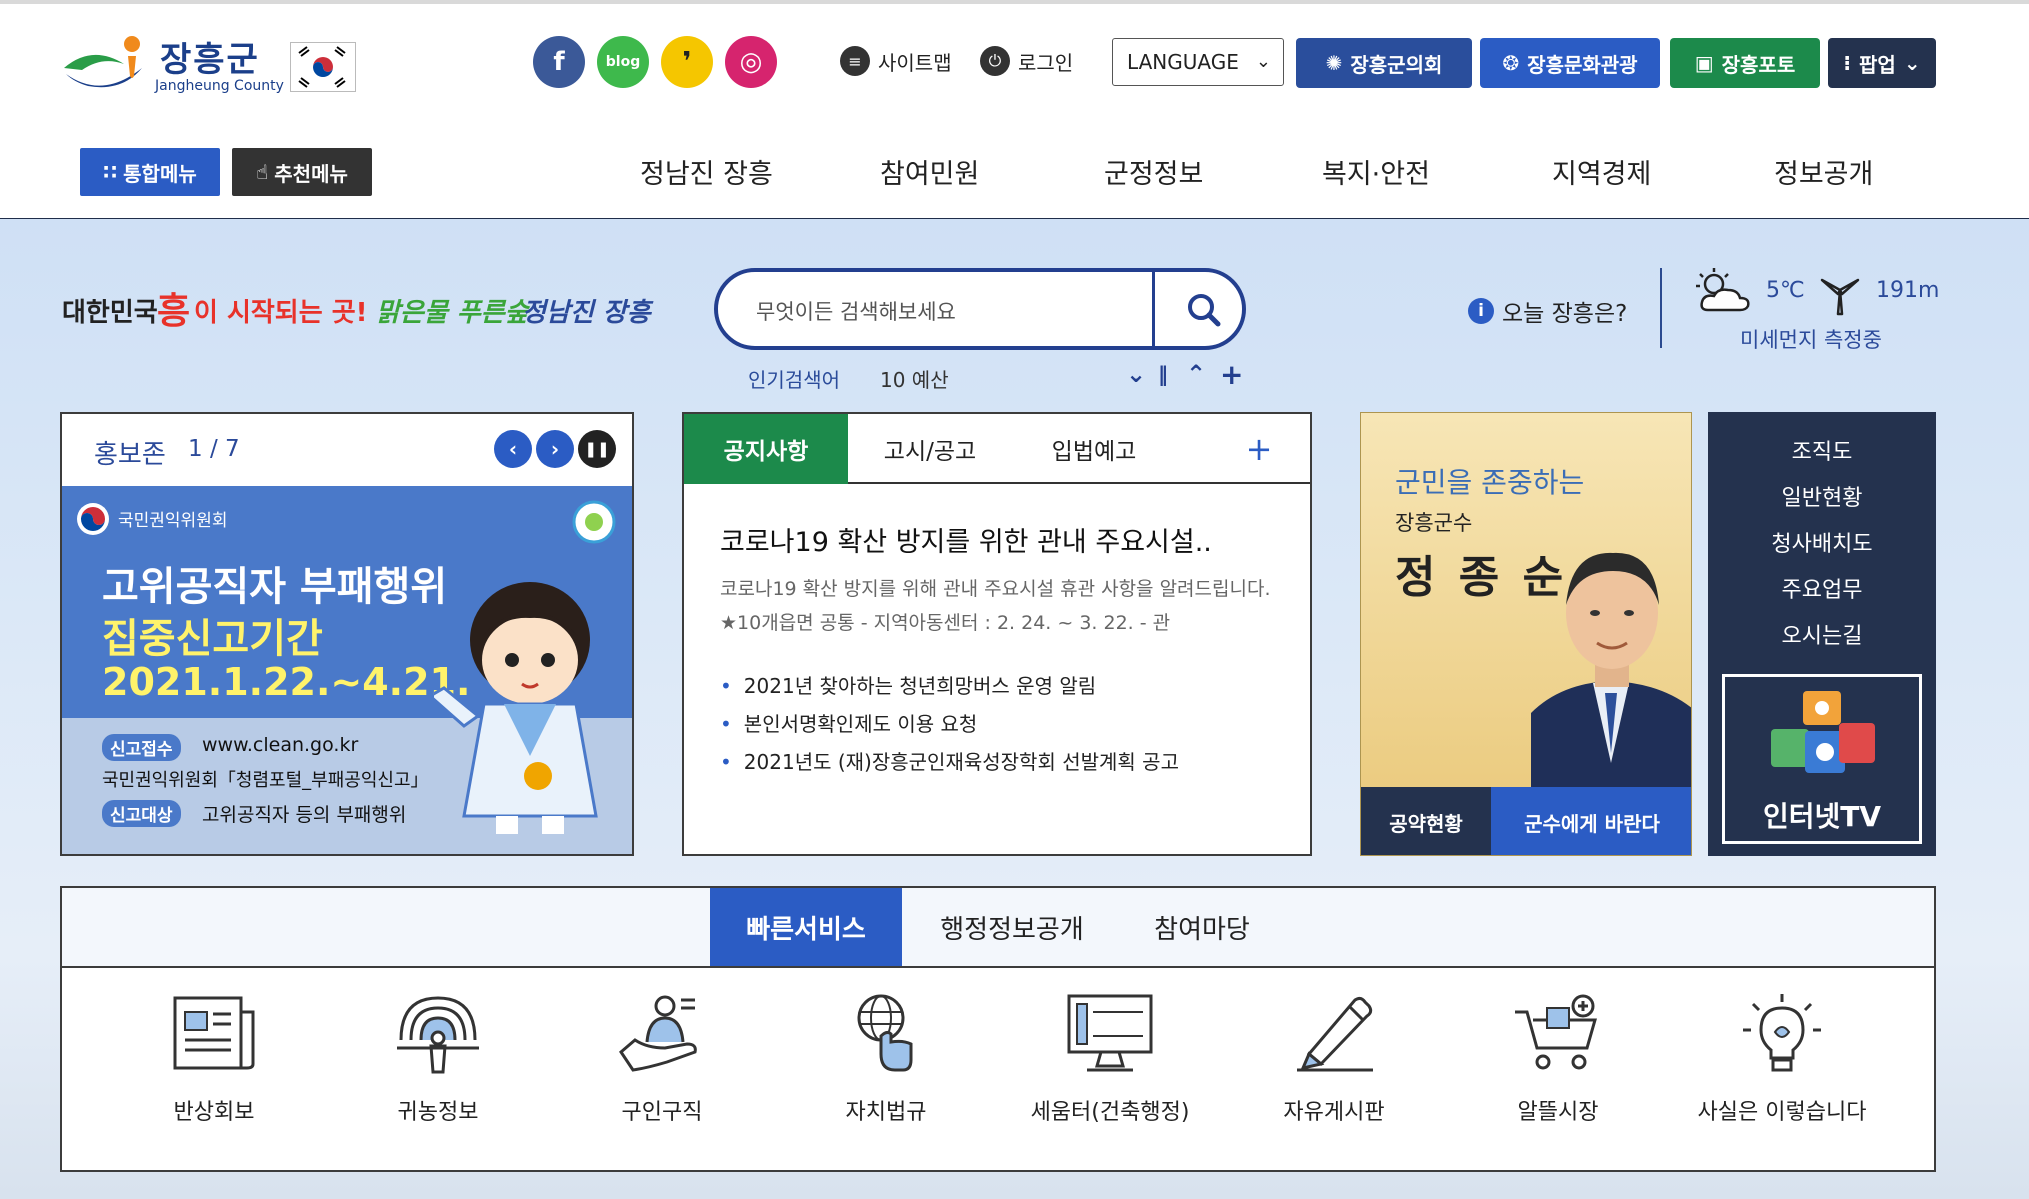 The image size is (2029, 1199). What do you see at coordinates (1570, 63) in the screenshot?
I see `culture-tour-button: ❂ 장흥문화관광` at bounding box center [1570, 63].